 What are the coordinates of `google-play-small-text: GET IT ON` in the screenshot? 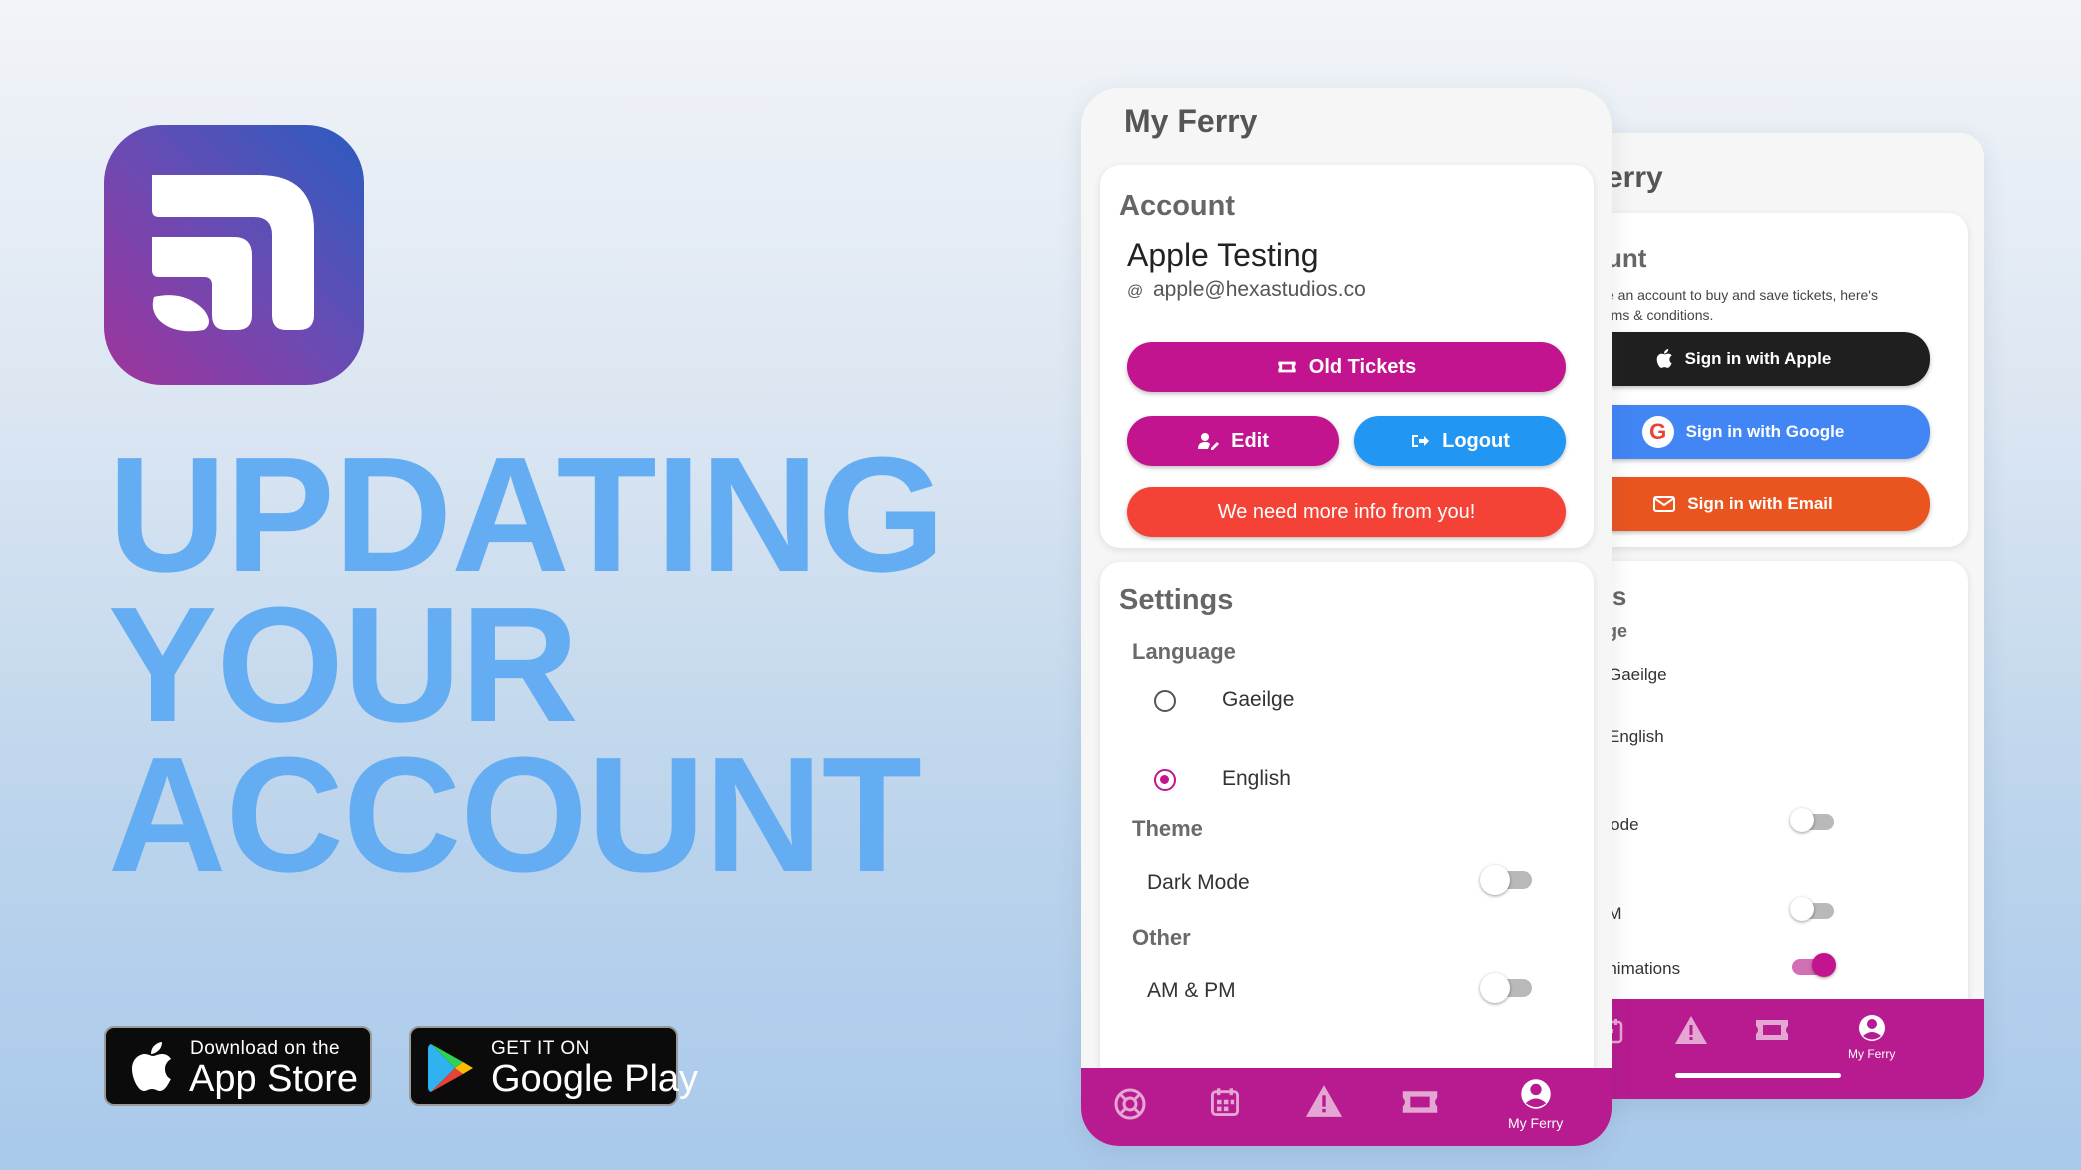 It's located at (540, 1048).